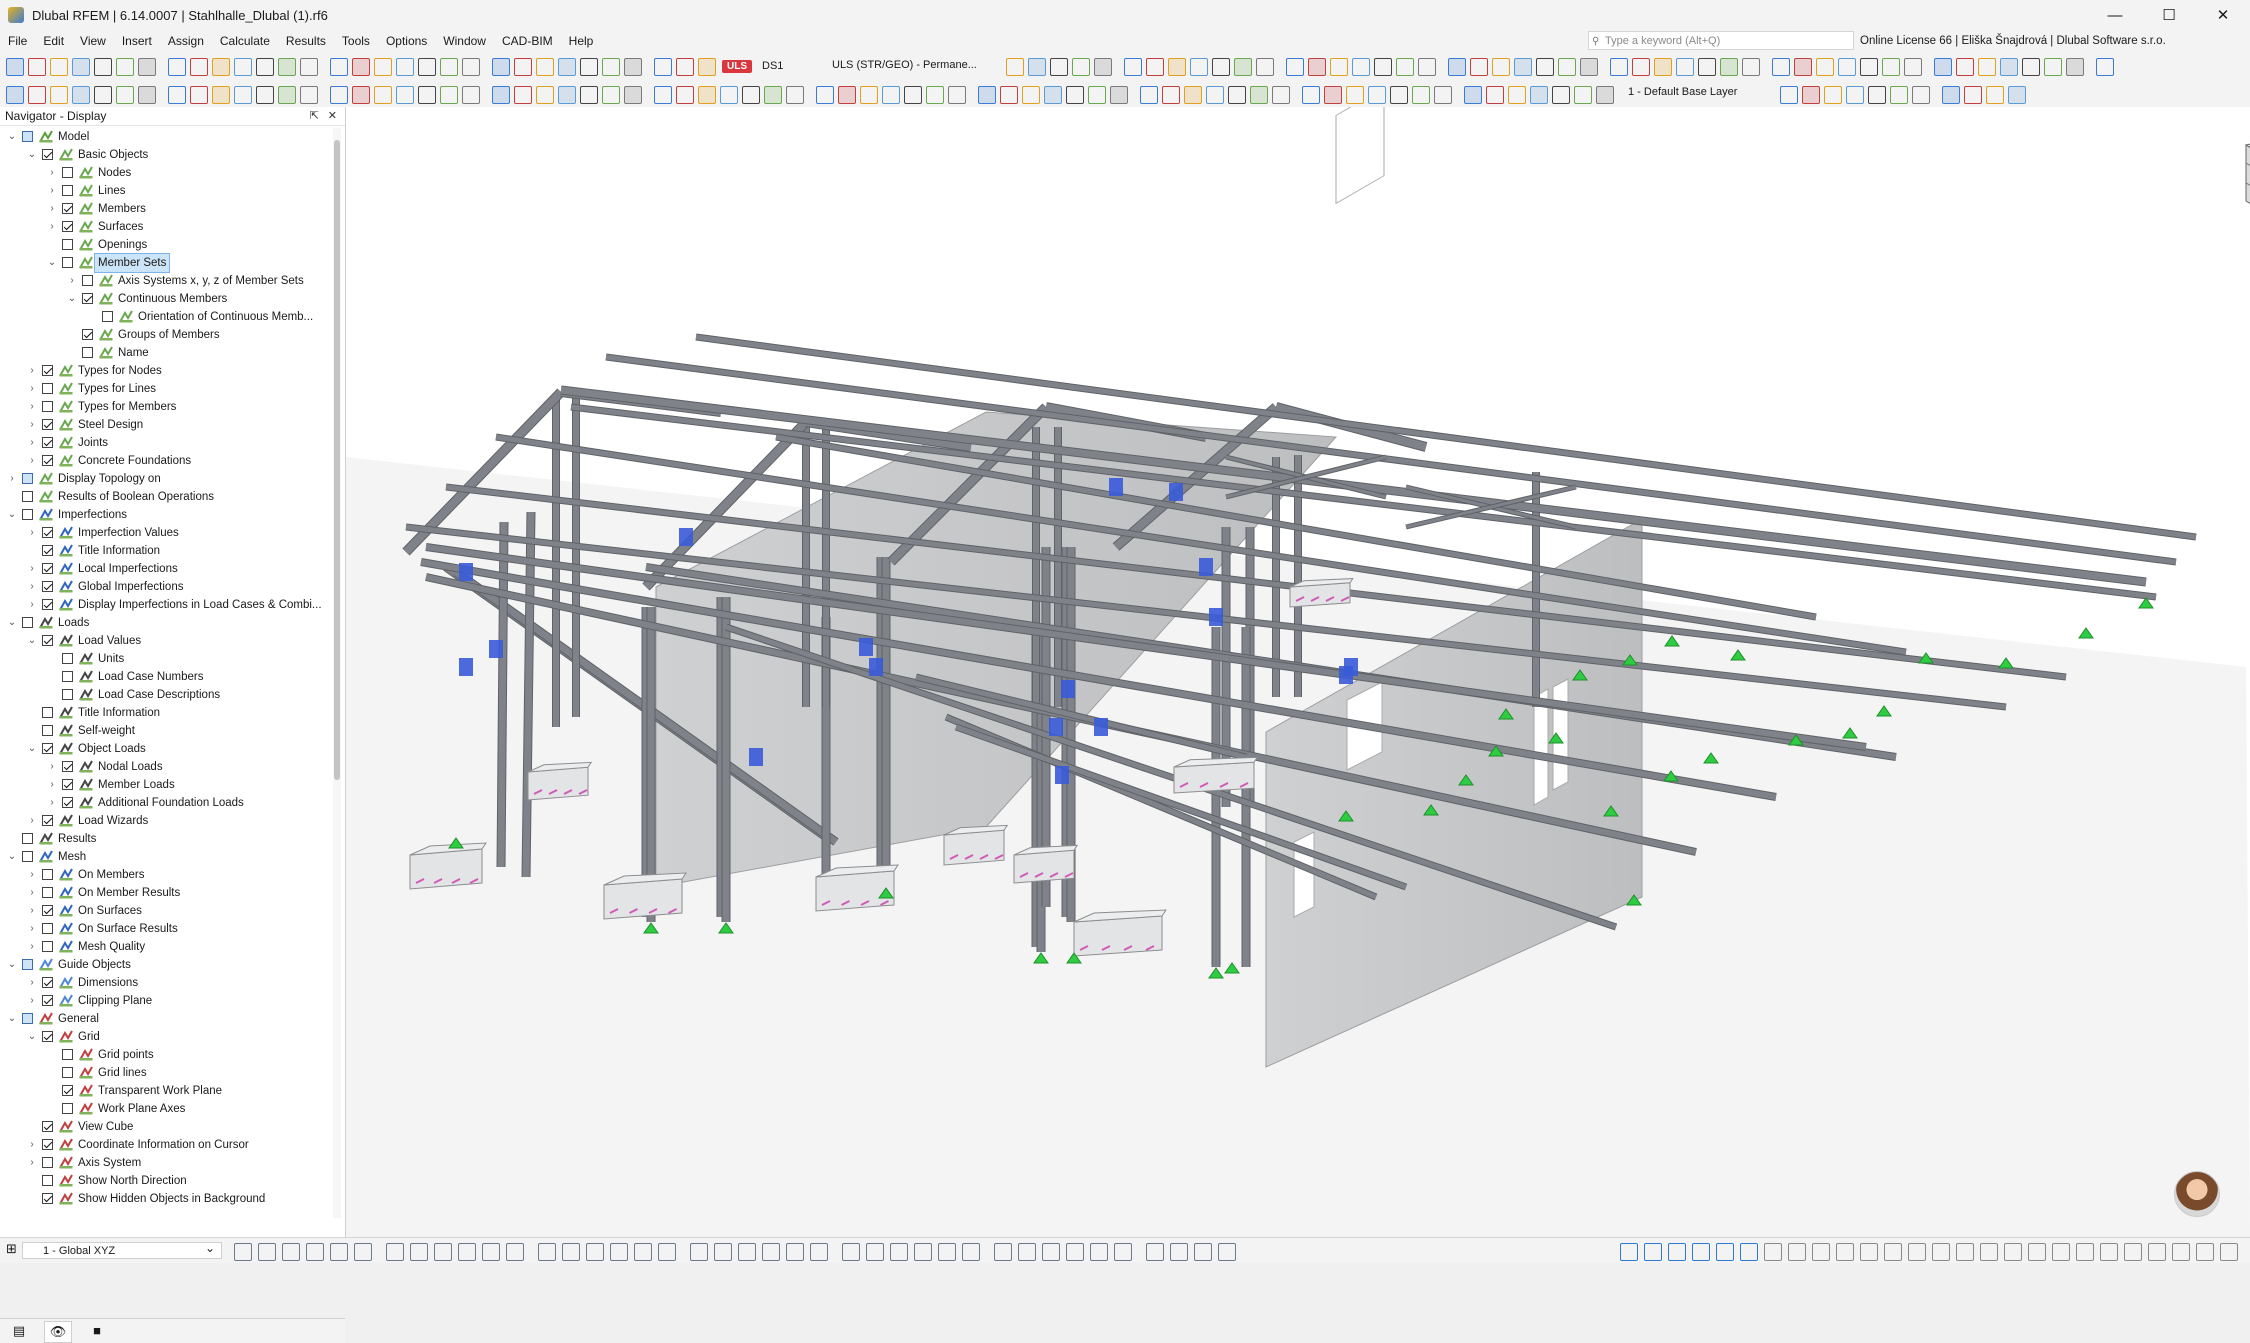 This screenshot has width=2250, height=1343. Describe the element at coordinates (2169, 15) in the screenshot. I see `maximize-button: ☐` at that location.